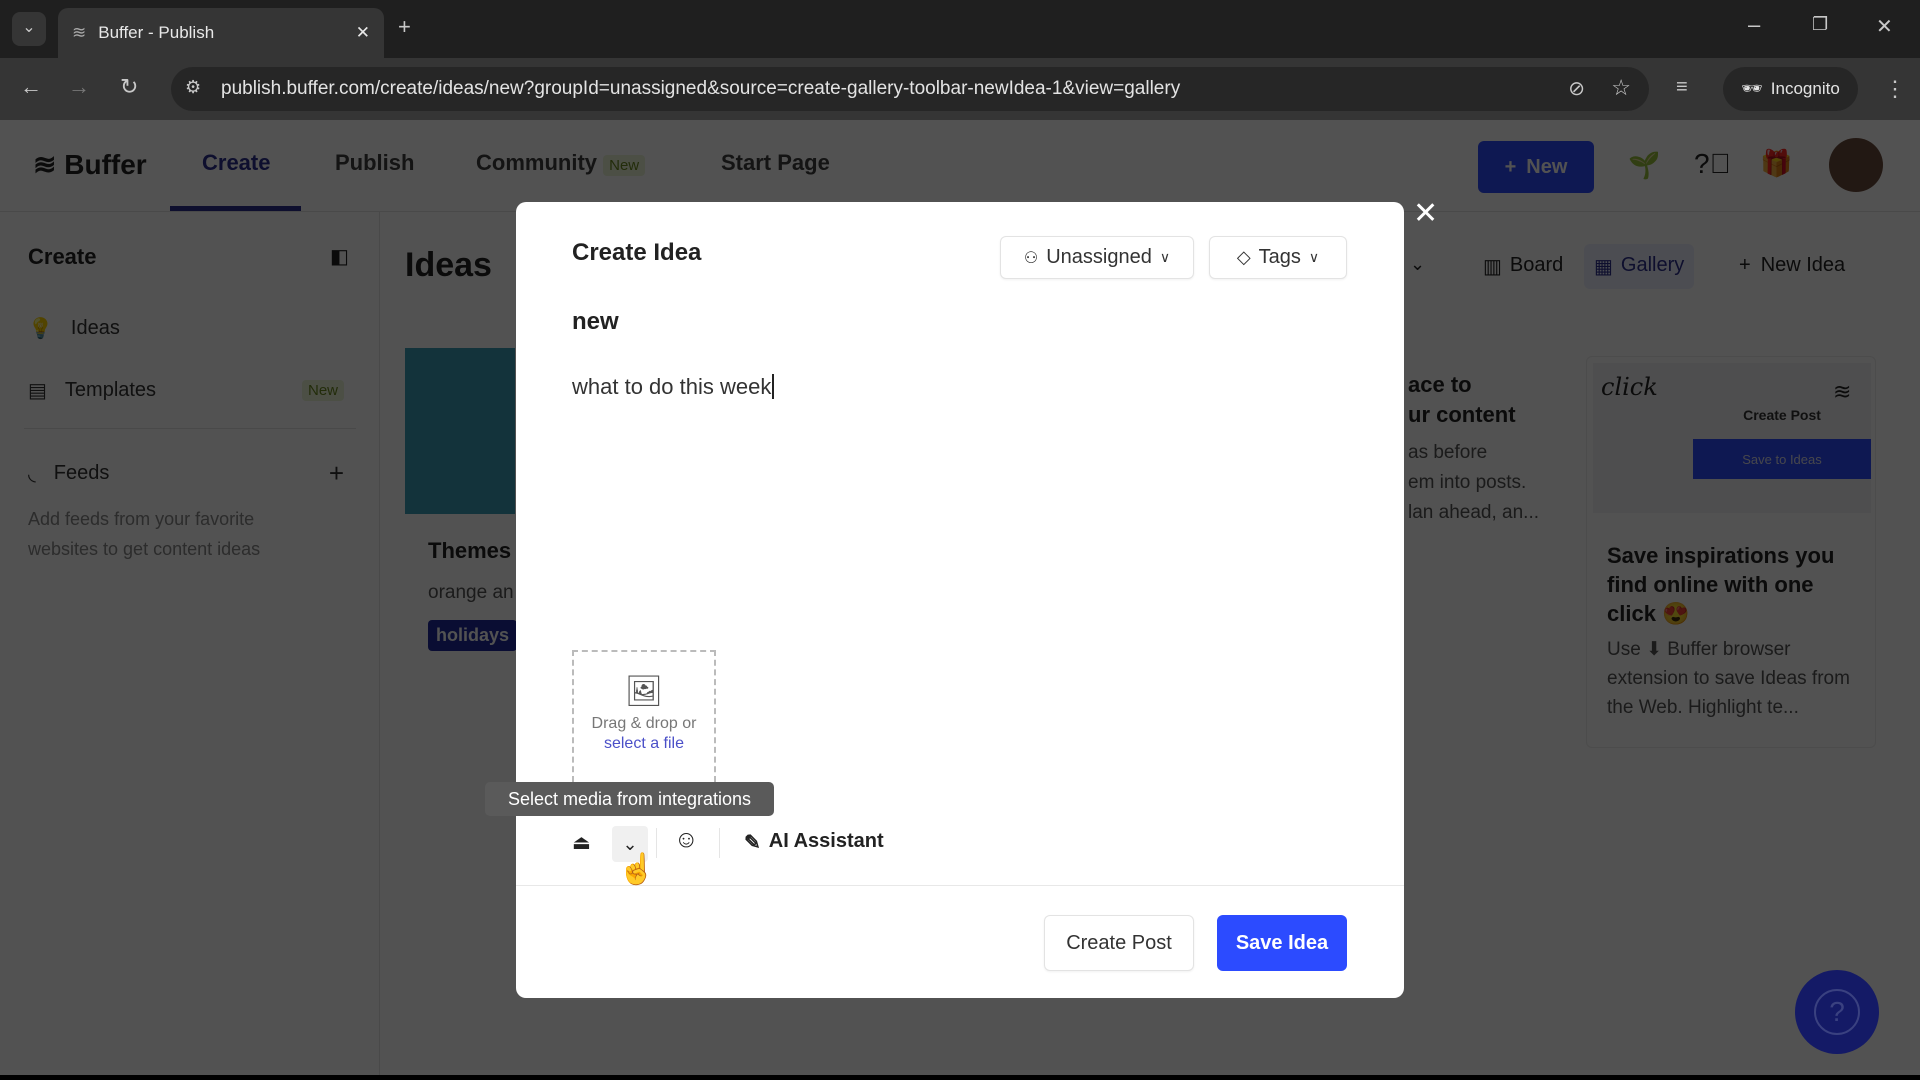 The height and width of the screenshot is (1080, 1920). Describe the element at coordinates (773, 386) in the screenshot. I see `text-cursor` at that location.